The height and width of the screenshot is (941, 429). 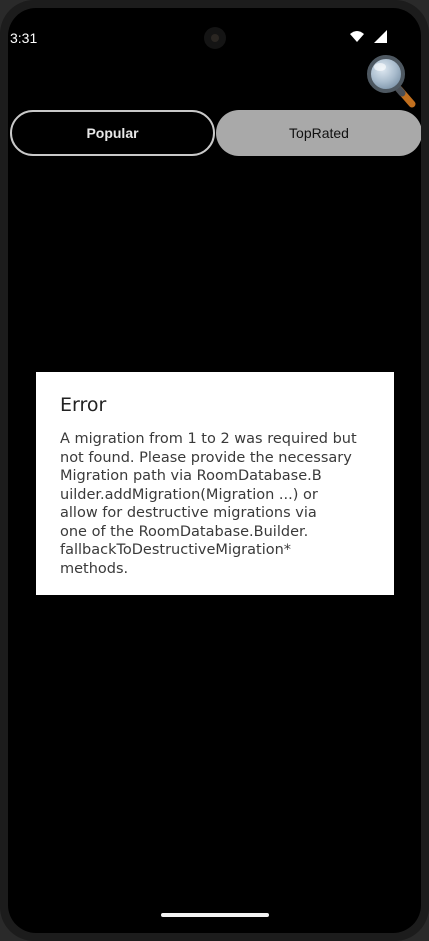 I want to click on search-button, so click(x=391, y=80).